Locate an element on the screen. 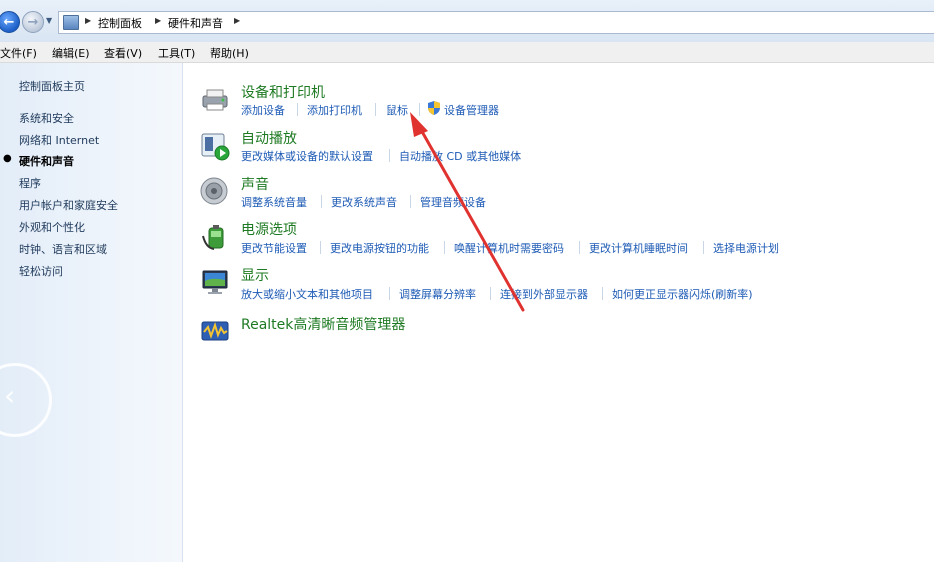 Image resolution: width=934 pixels, height=562 pixels. link-screen-resolution: 调整屏幕分辨率 is located at coordinates (437, 294).